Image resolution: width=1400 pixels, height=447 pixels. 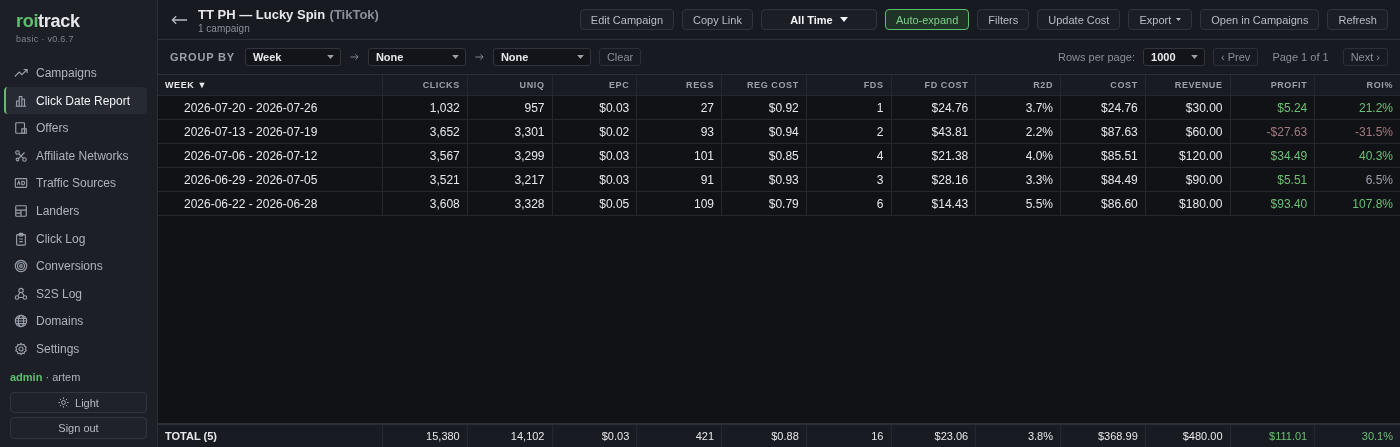 I want to click on network-icon, so click(x=21, y=155).